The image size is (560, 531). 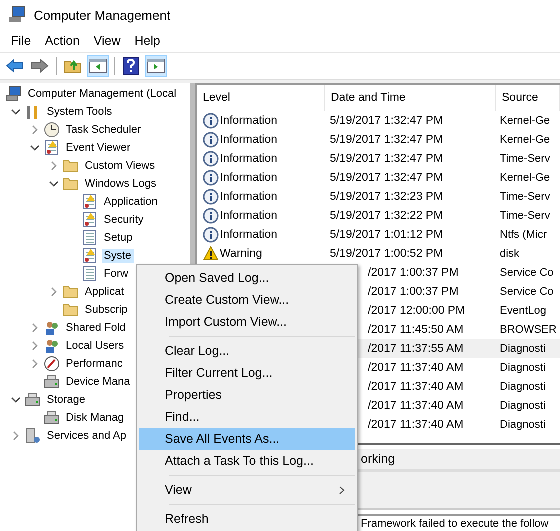 What do you see at coordinates (416, 310) in the screenshot?
I see `table-cell-text: /2017 12:00:00 PM` at bounding box center [416, 310].